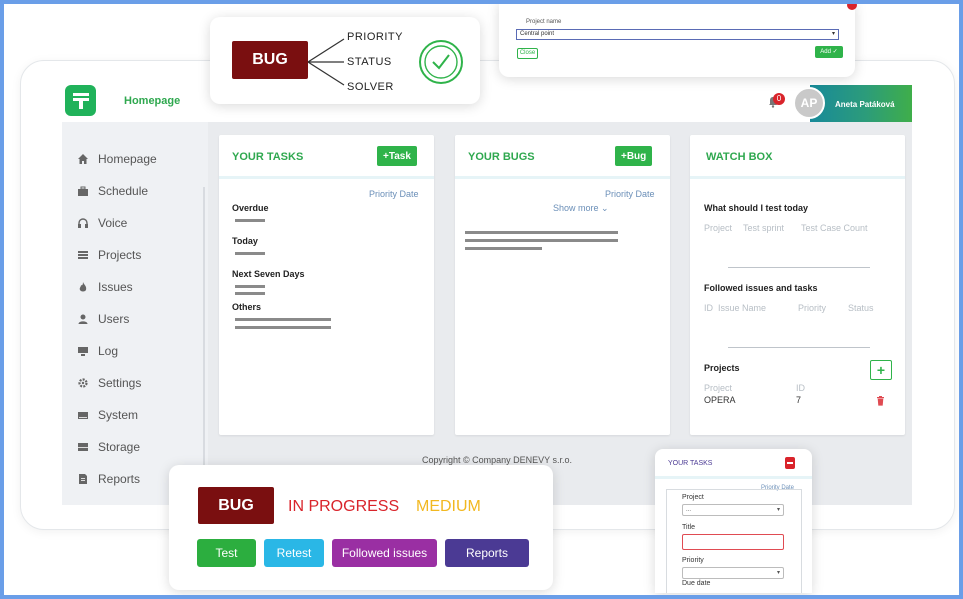 Image resolution: width=963 pixels, height=599 pixels. I want to click on sidebar-item-label: Voice, so click(113, 223).